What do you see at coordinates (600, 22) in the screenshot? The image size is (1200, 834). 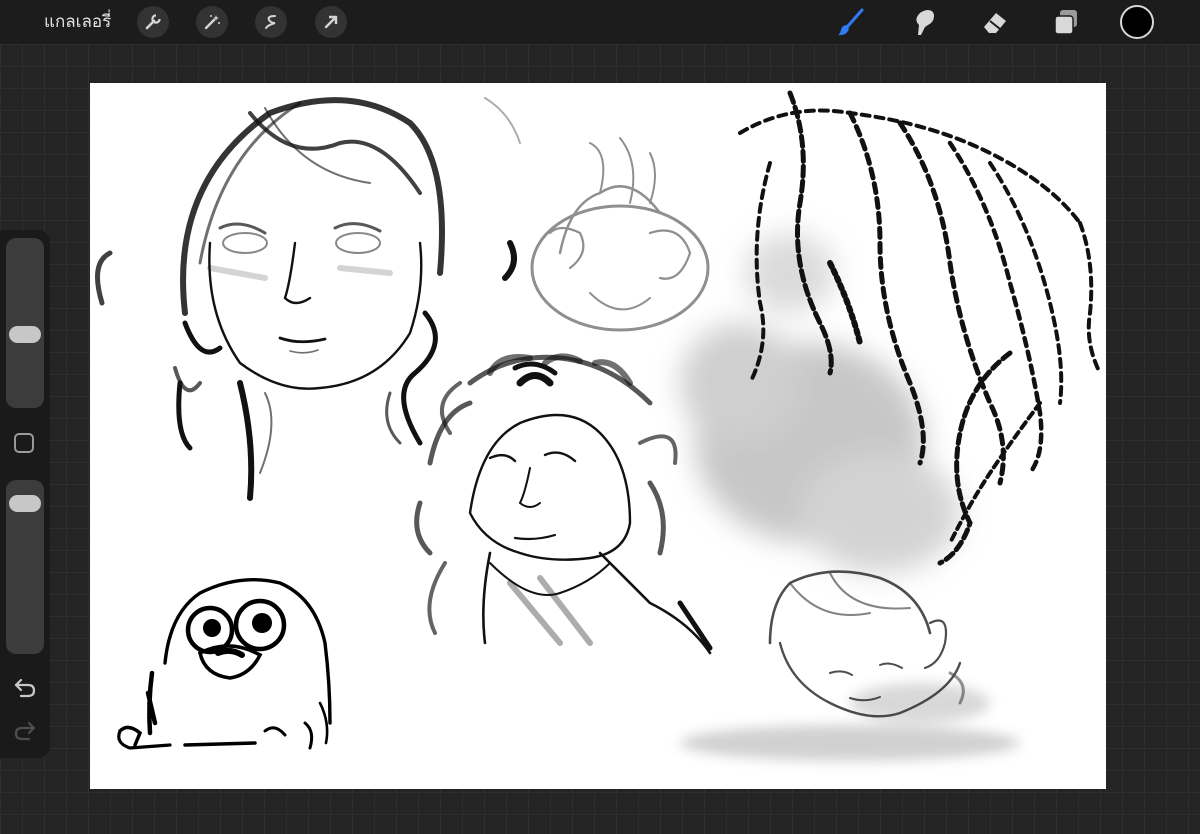 I see `top-toolbar: แกลเลอรี่` at bounding box center [600, 22].